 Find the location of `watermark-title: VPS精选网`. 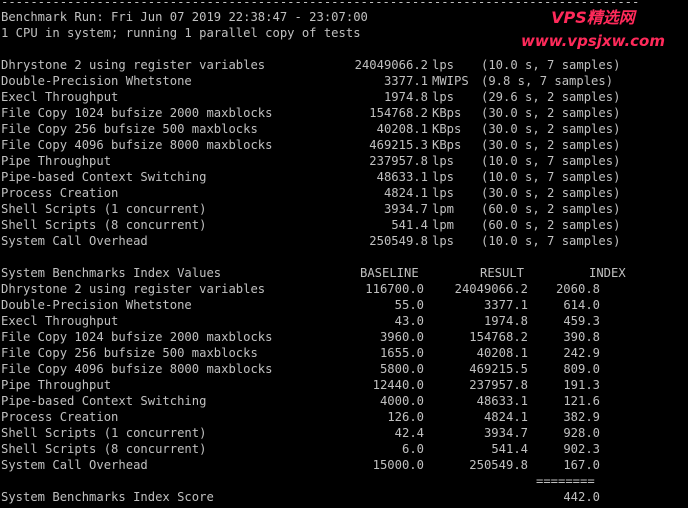

watermark-title: VPS精选网 is located at coordinates (593, 17).